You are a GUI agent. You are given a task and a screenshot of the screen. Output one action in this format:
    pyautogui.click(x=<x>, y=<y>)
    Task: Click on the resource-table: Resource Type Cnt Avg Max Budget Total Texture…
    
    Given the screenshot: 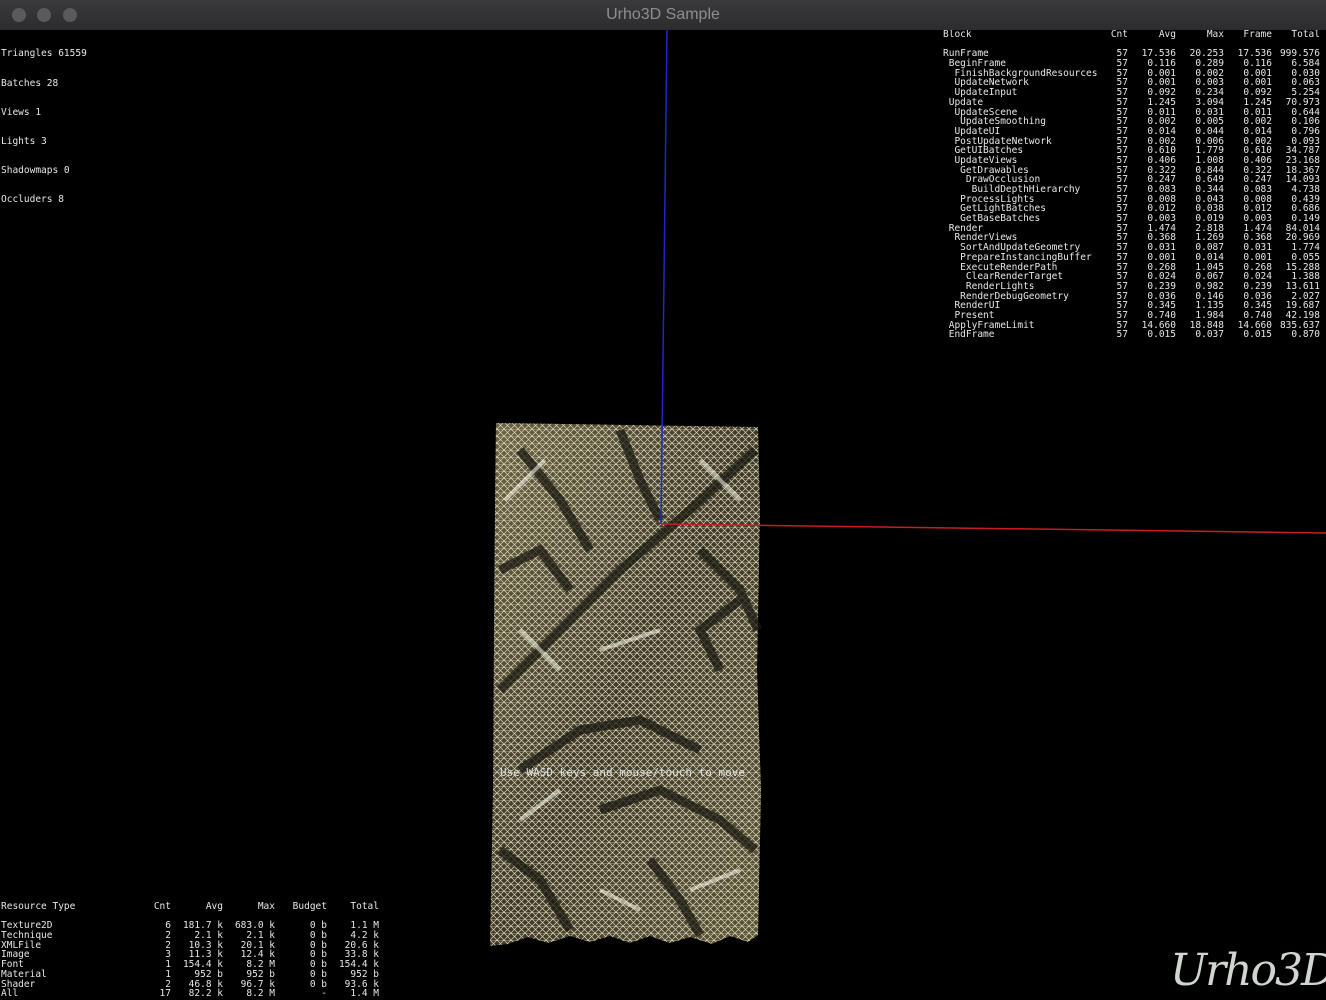 What is the action you would take?
    pyautogui.click(x=191, y=950)
    